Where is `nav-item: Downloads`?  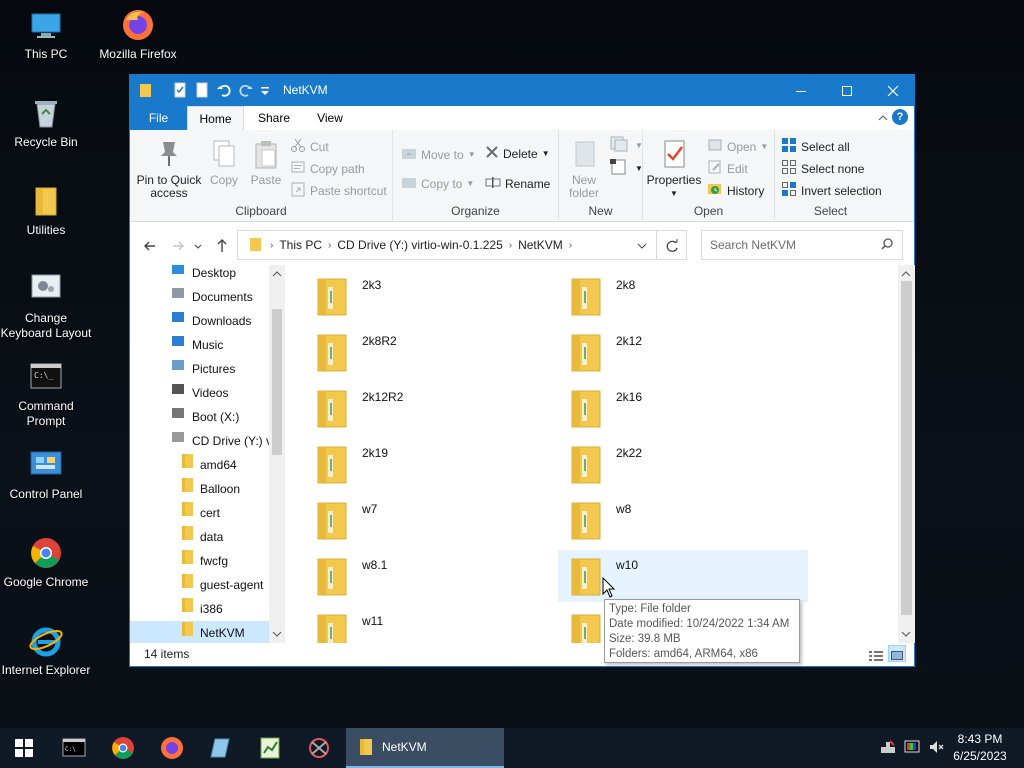 nav-item: Downloads is located at coordinates (199, 321).